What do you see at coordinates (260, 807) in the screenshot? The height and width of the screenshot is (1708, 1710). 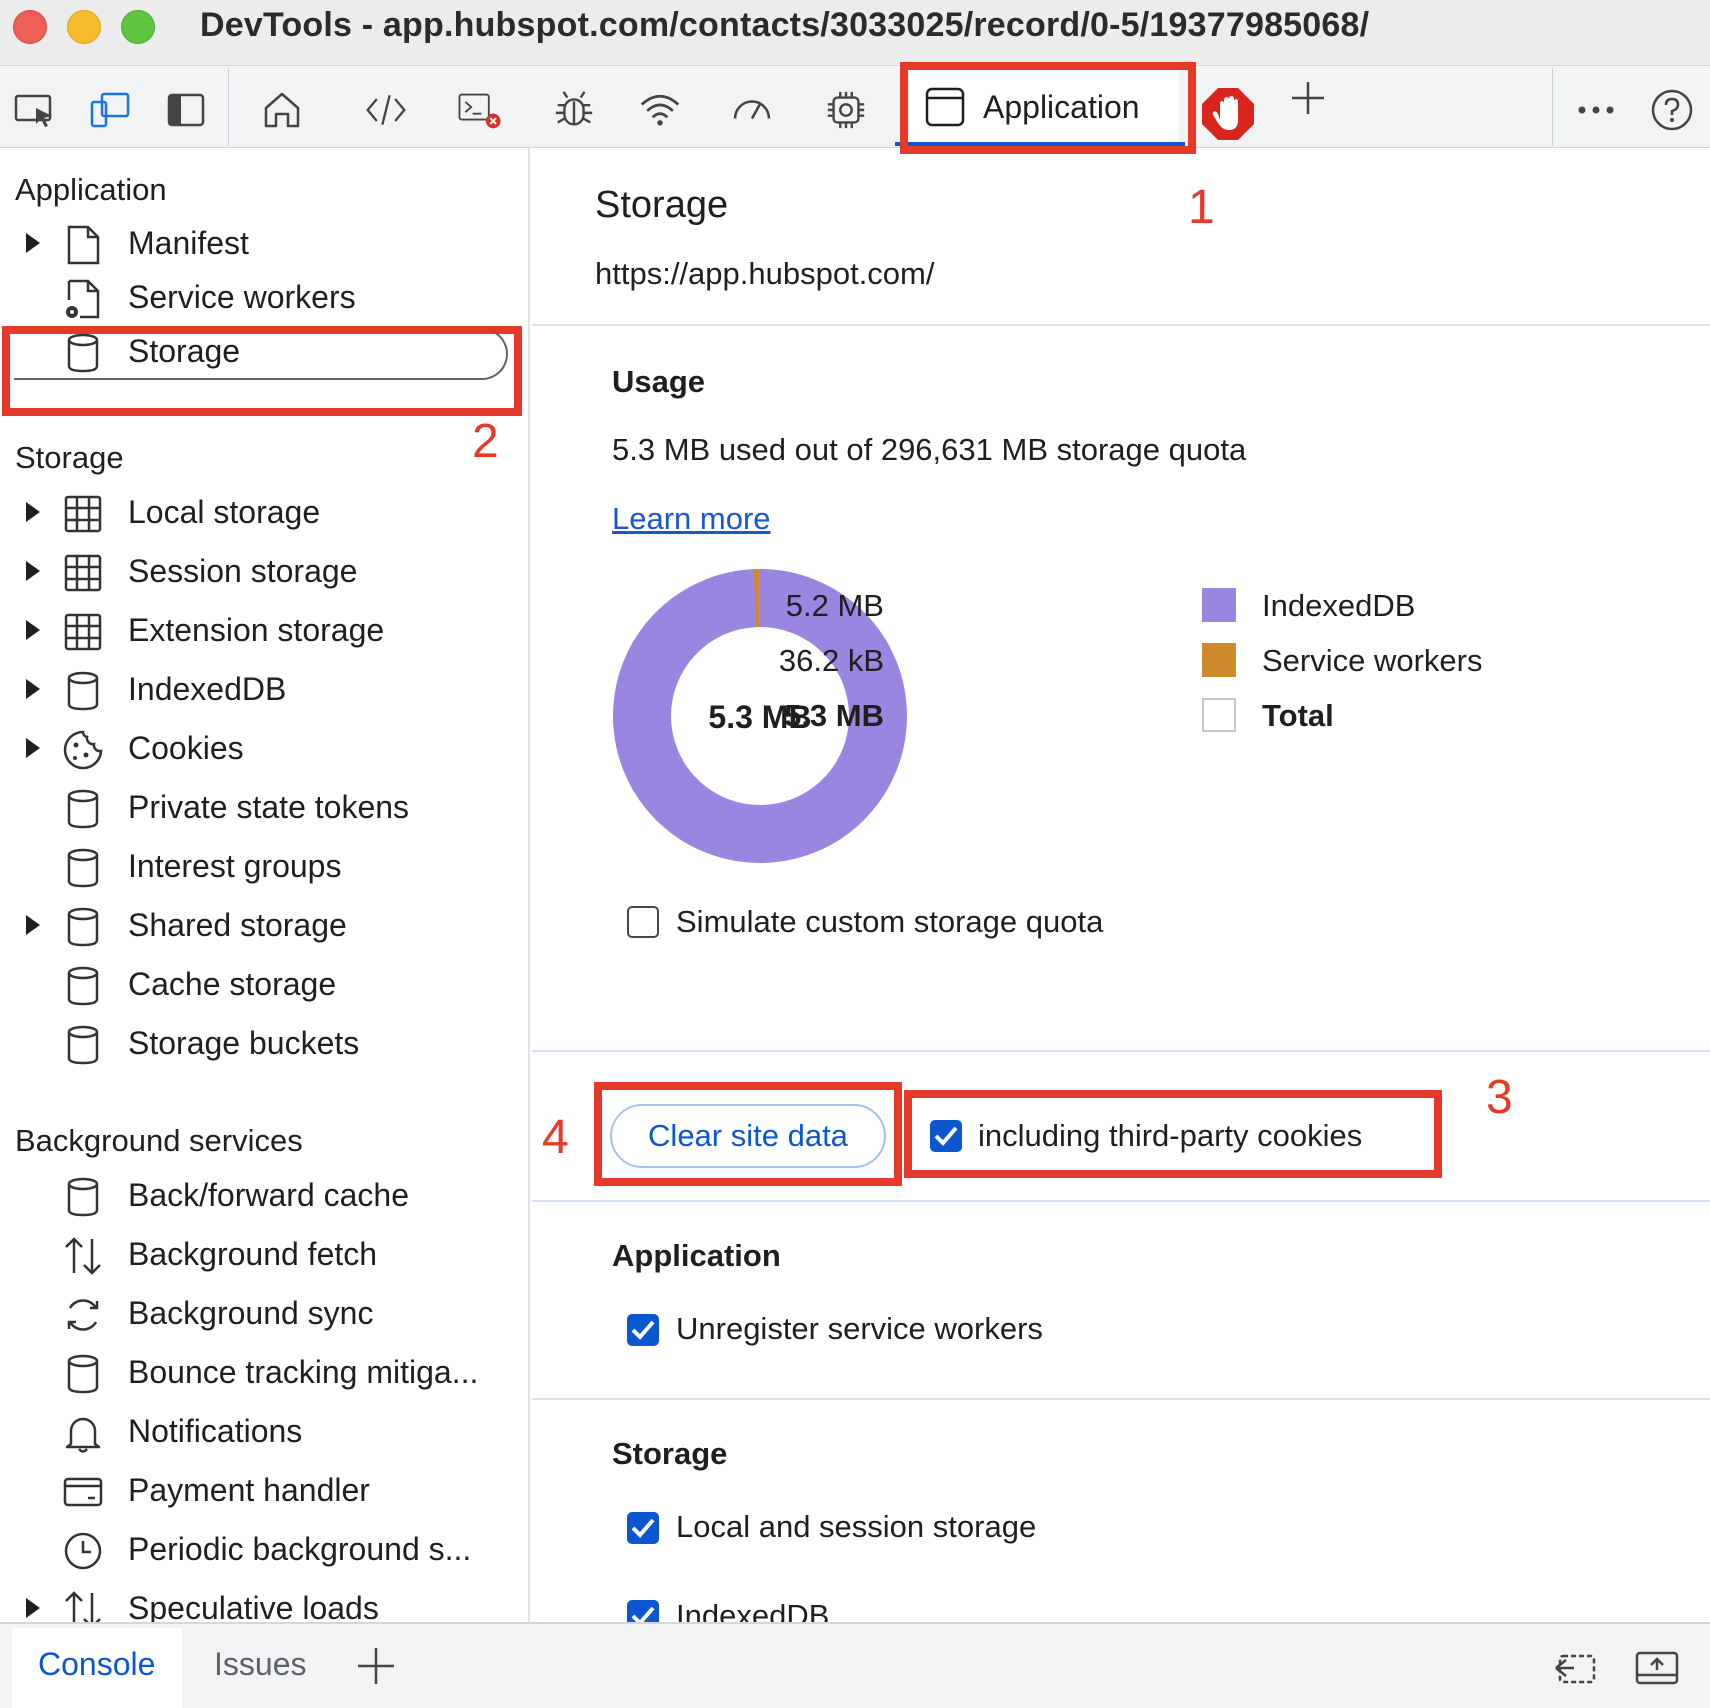 I see `sidebar-item-private-state-tokens: Private state tokens` at bounding box center [260, 807].